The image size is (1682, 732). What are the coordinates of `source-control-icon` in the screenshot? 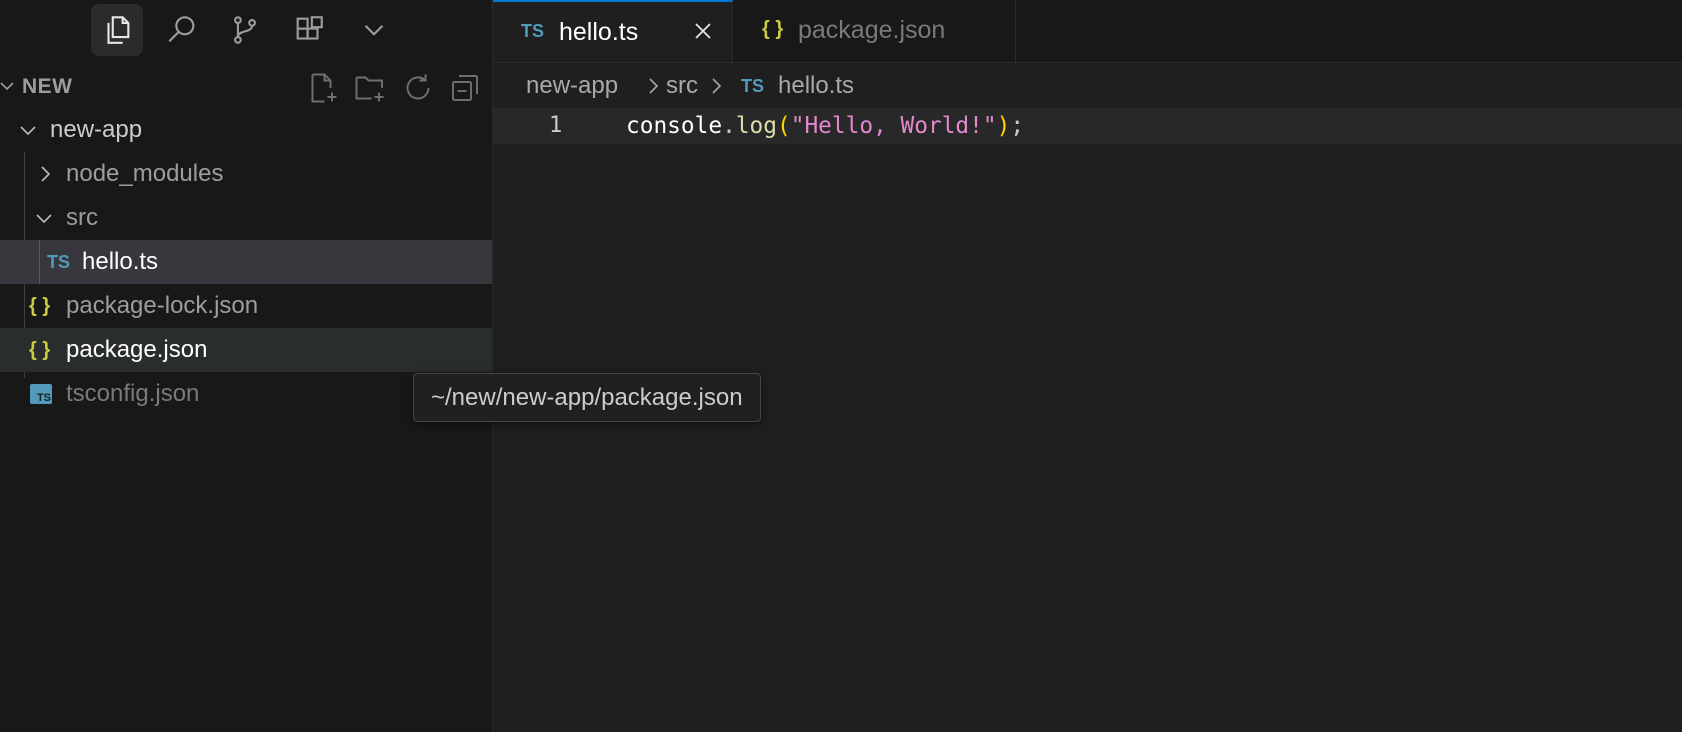 It's located at (245, 30).